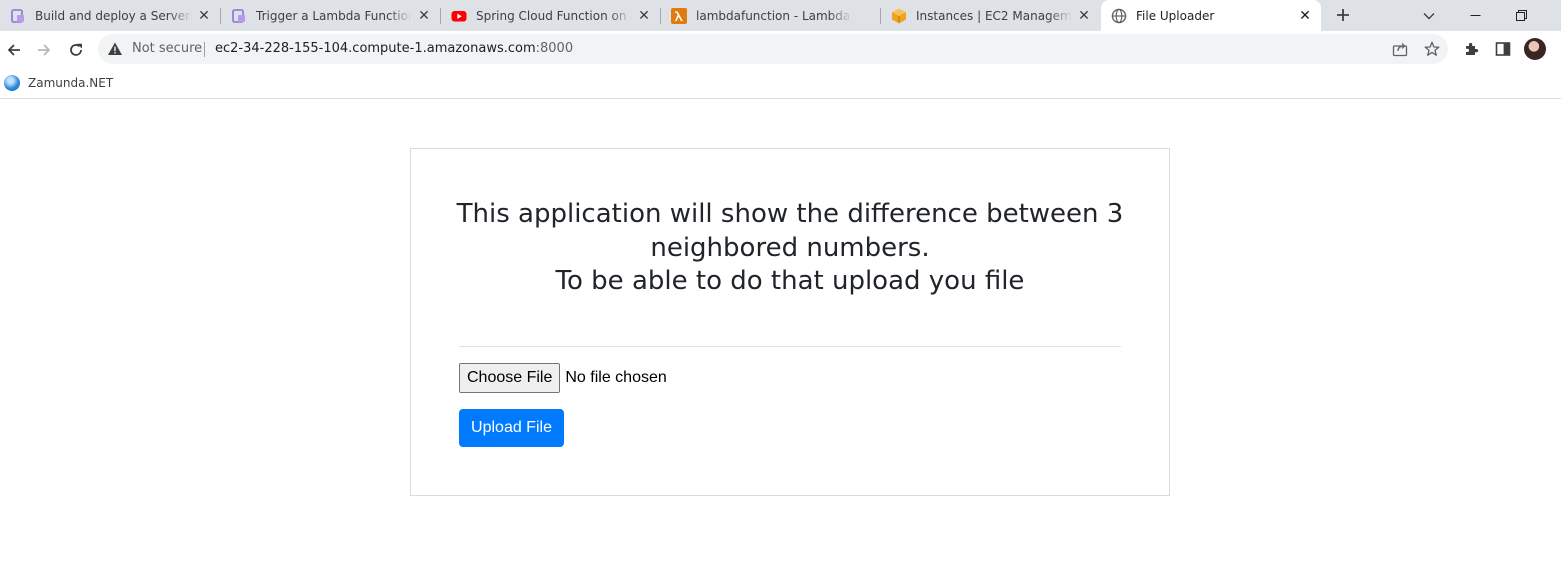  What do you see at coordinates (994, 15) in the screenshot?
I see `tab-title: Instances | EC2 Management` at bounding box center [994, 15].